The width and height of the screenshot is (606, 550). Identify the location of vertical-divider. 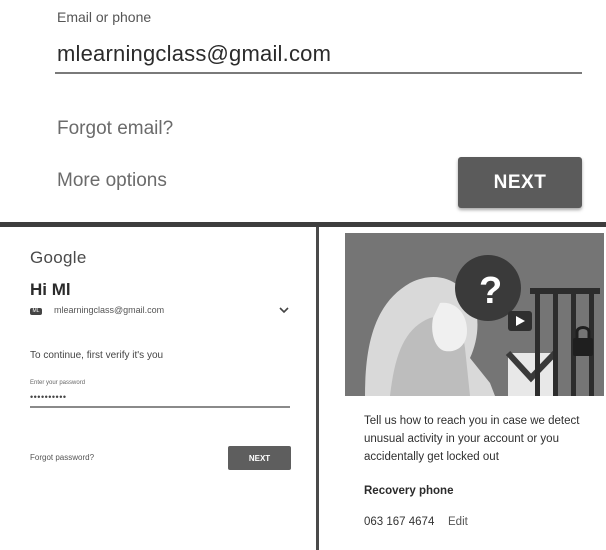
(317, 388).